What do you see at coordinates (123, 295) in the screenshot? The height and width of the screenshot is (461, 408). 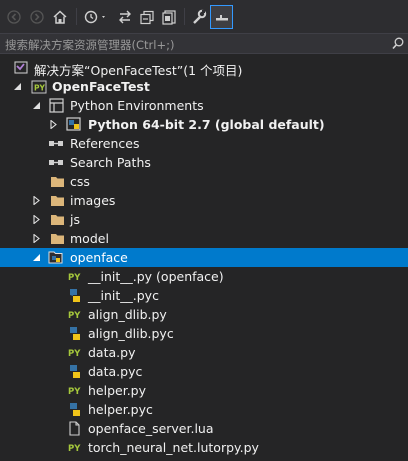 I see `file-label: __init__.pyc` at bounding box center [123, 295].